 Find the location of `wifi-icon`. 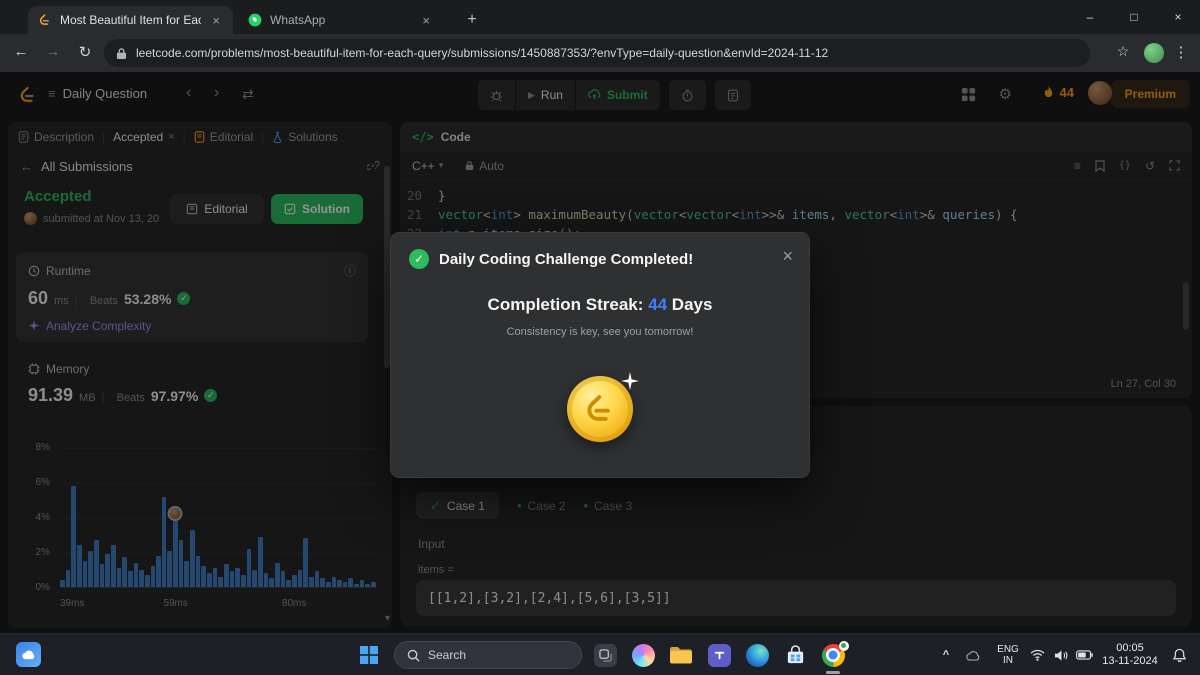

wifi-icon is located at coordinates (1037, 655).